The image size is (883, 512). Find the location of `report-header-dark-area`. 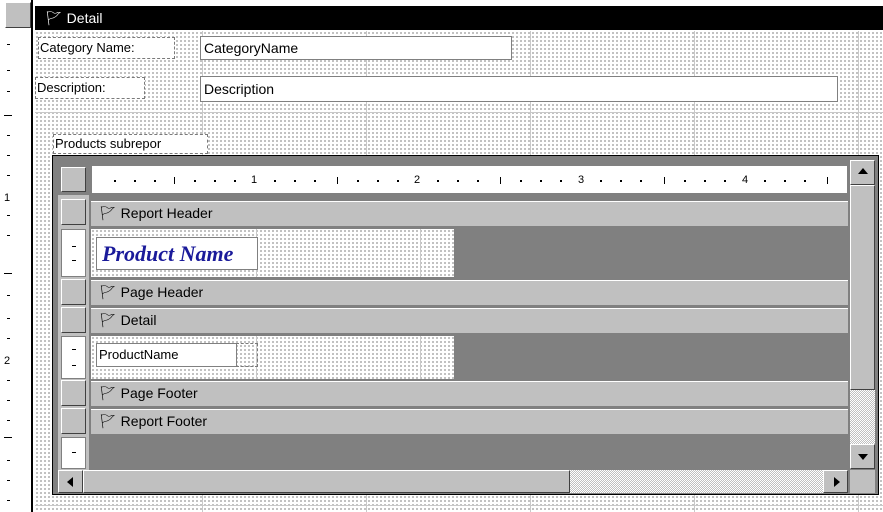

report-header-dark-area is located at coordinates (651, 253).